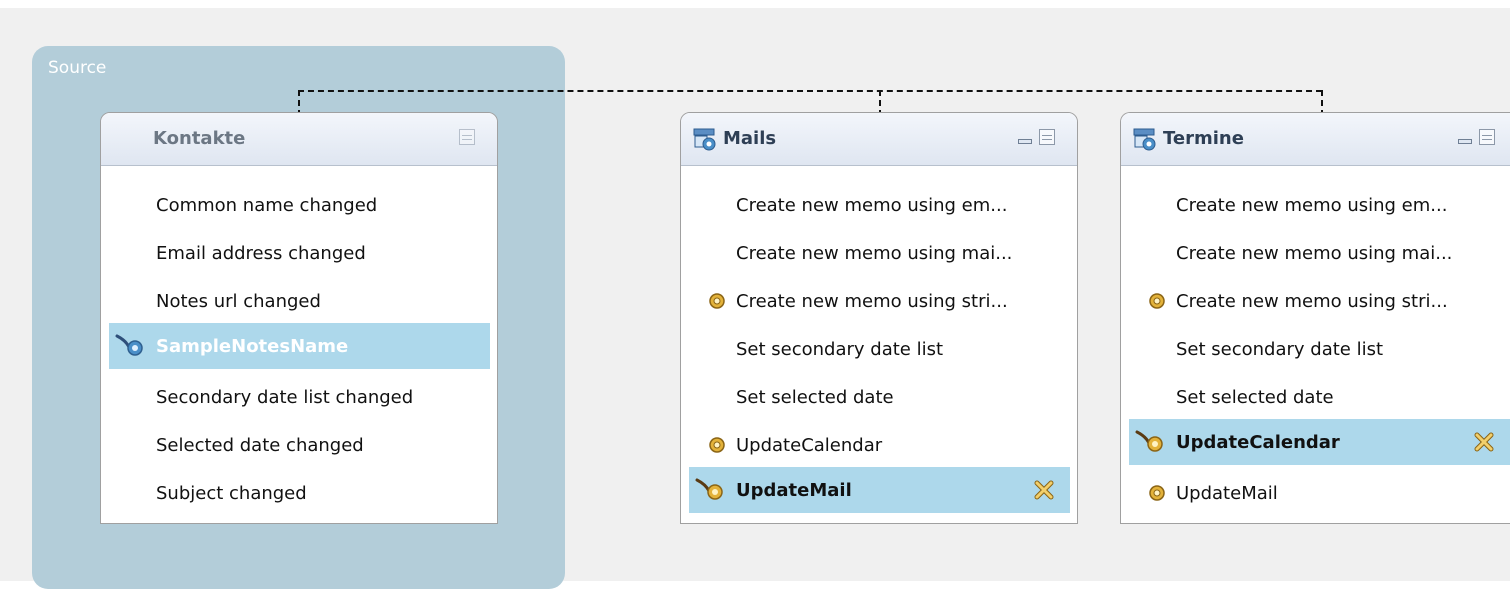 The height and width of the screenshot is (589, 1510). Describe the element at coordinates (1315, 139) in the screenshot. I see `termine-panel-header: Termine` at that location.